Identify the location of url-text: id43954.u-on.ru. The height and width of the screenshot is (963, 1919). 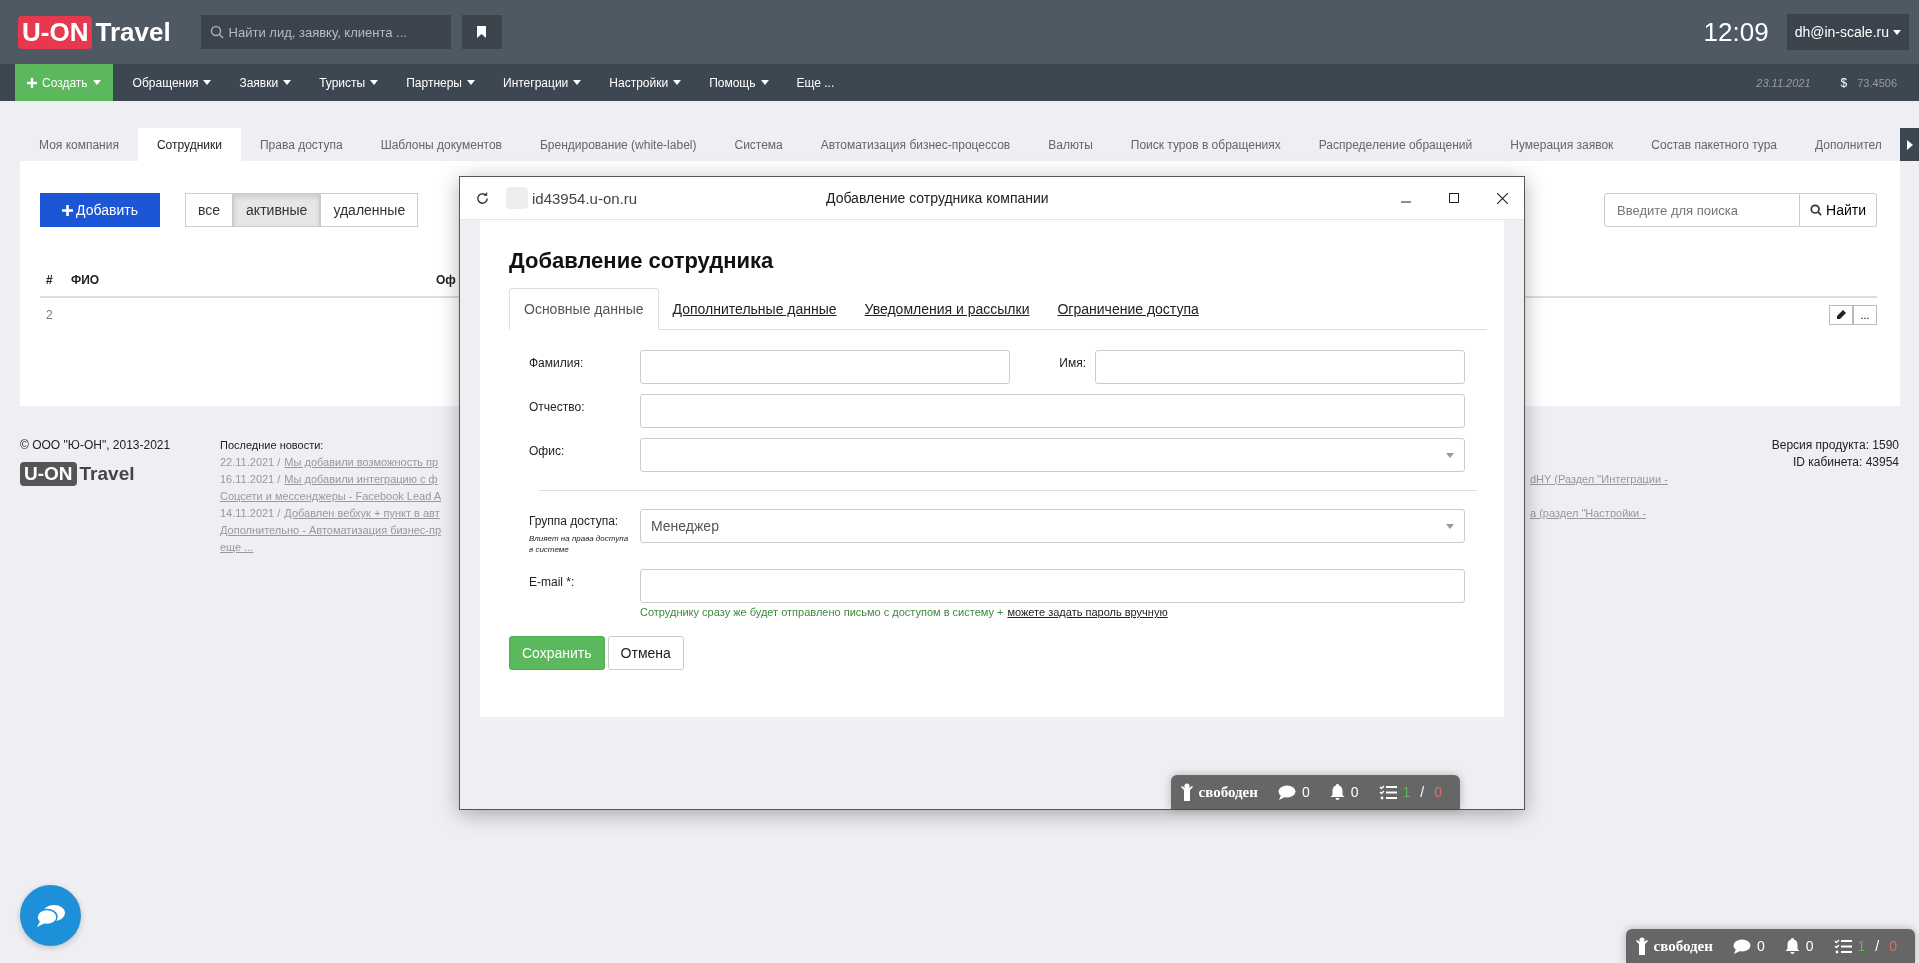
(585, 198).